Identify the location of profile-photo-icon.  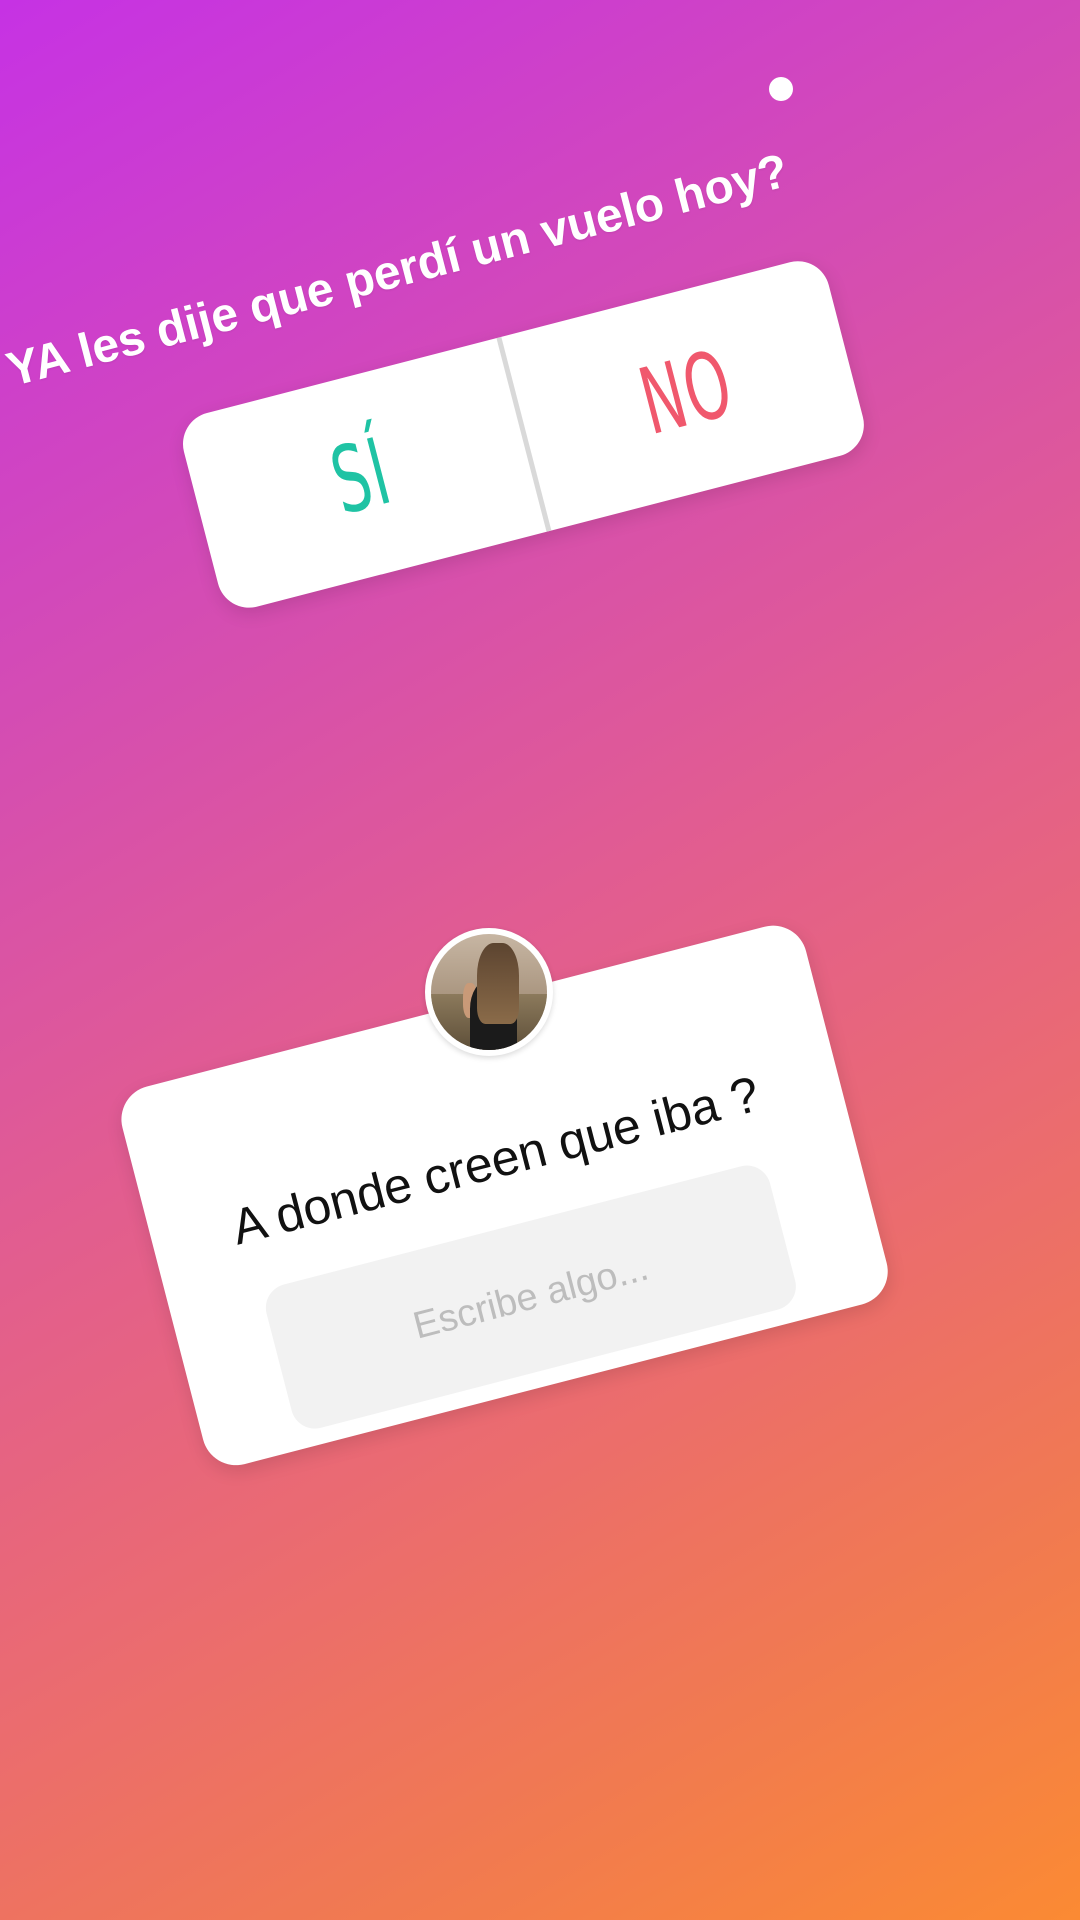
(489, 992).